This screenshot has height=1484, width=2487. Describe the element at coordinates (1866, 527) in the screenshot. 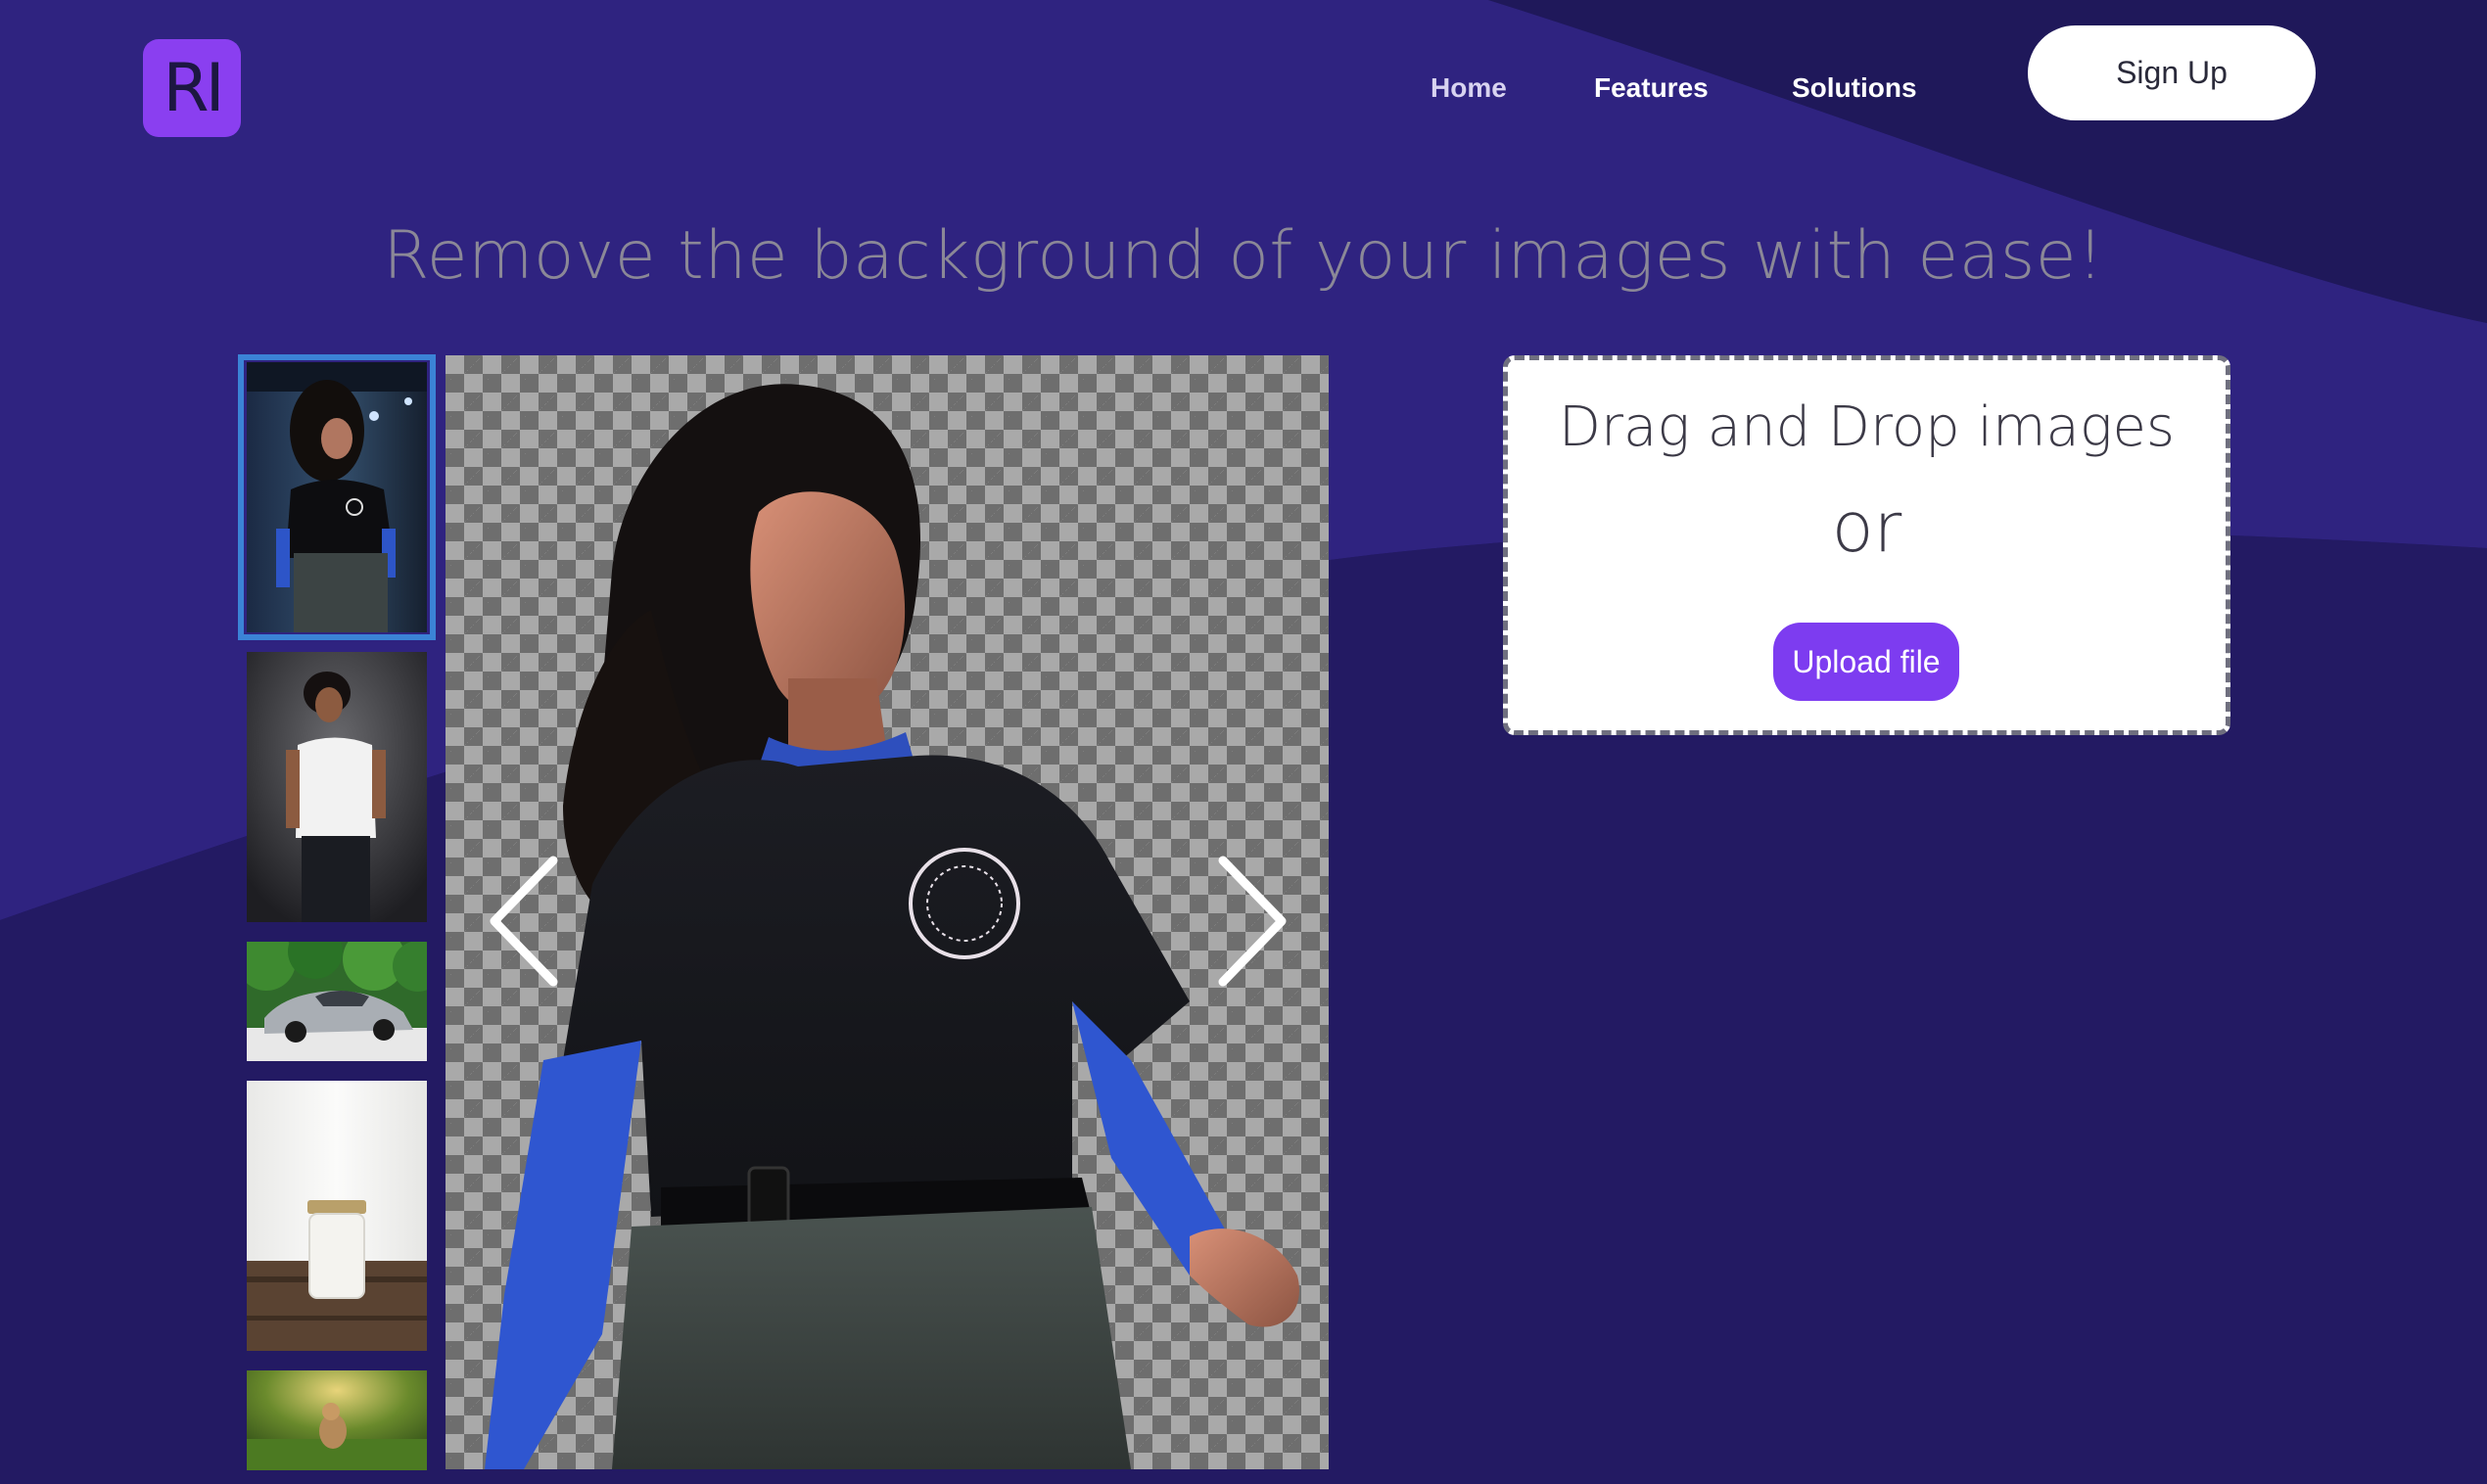

I see `drop-zone-or: or` at that location.